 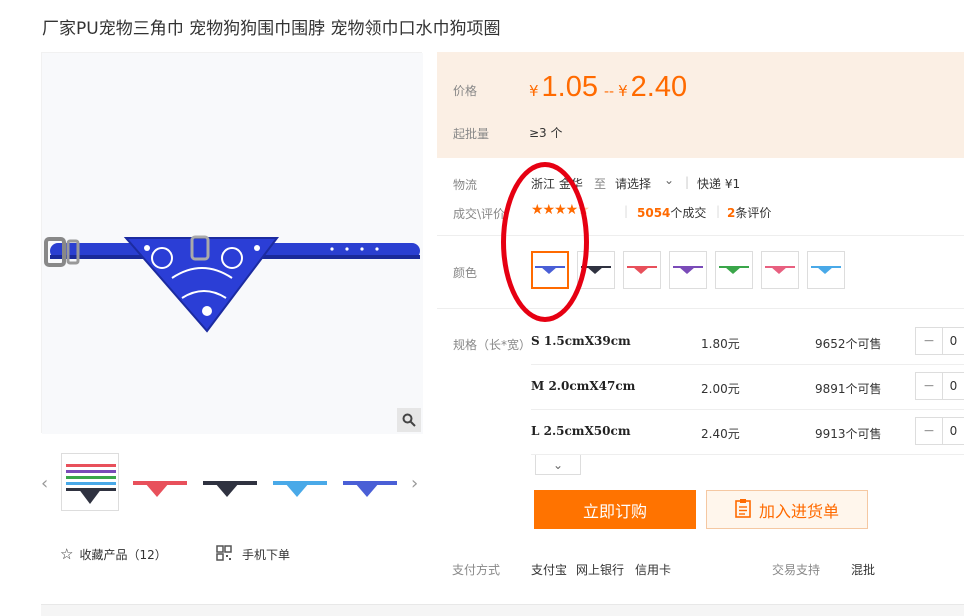 I want to click on expand-specs-button: ⌄, so click(x=558, y=465).